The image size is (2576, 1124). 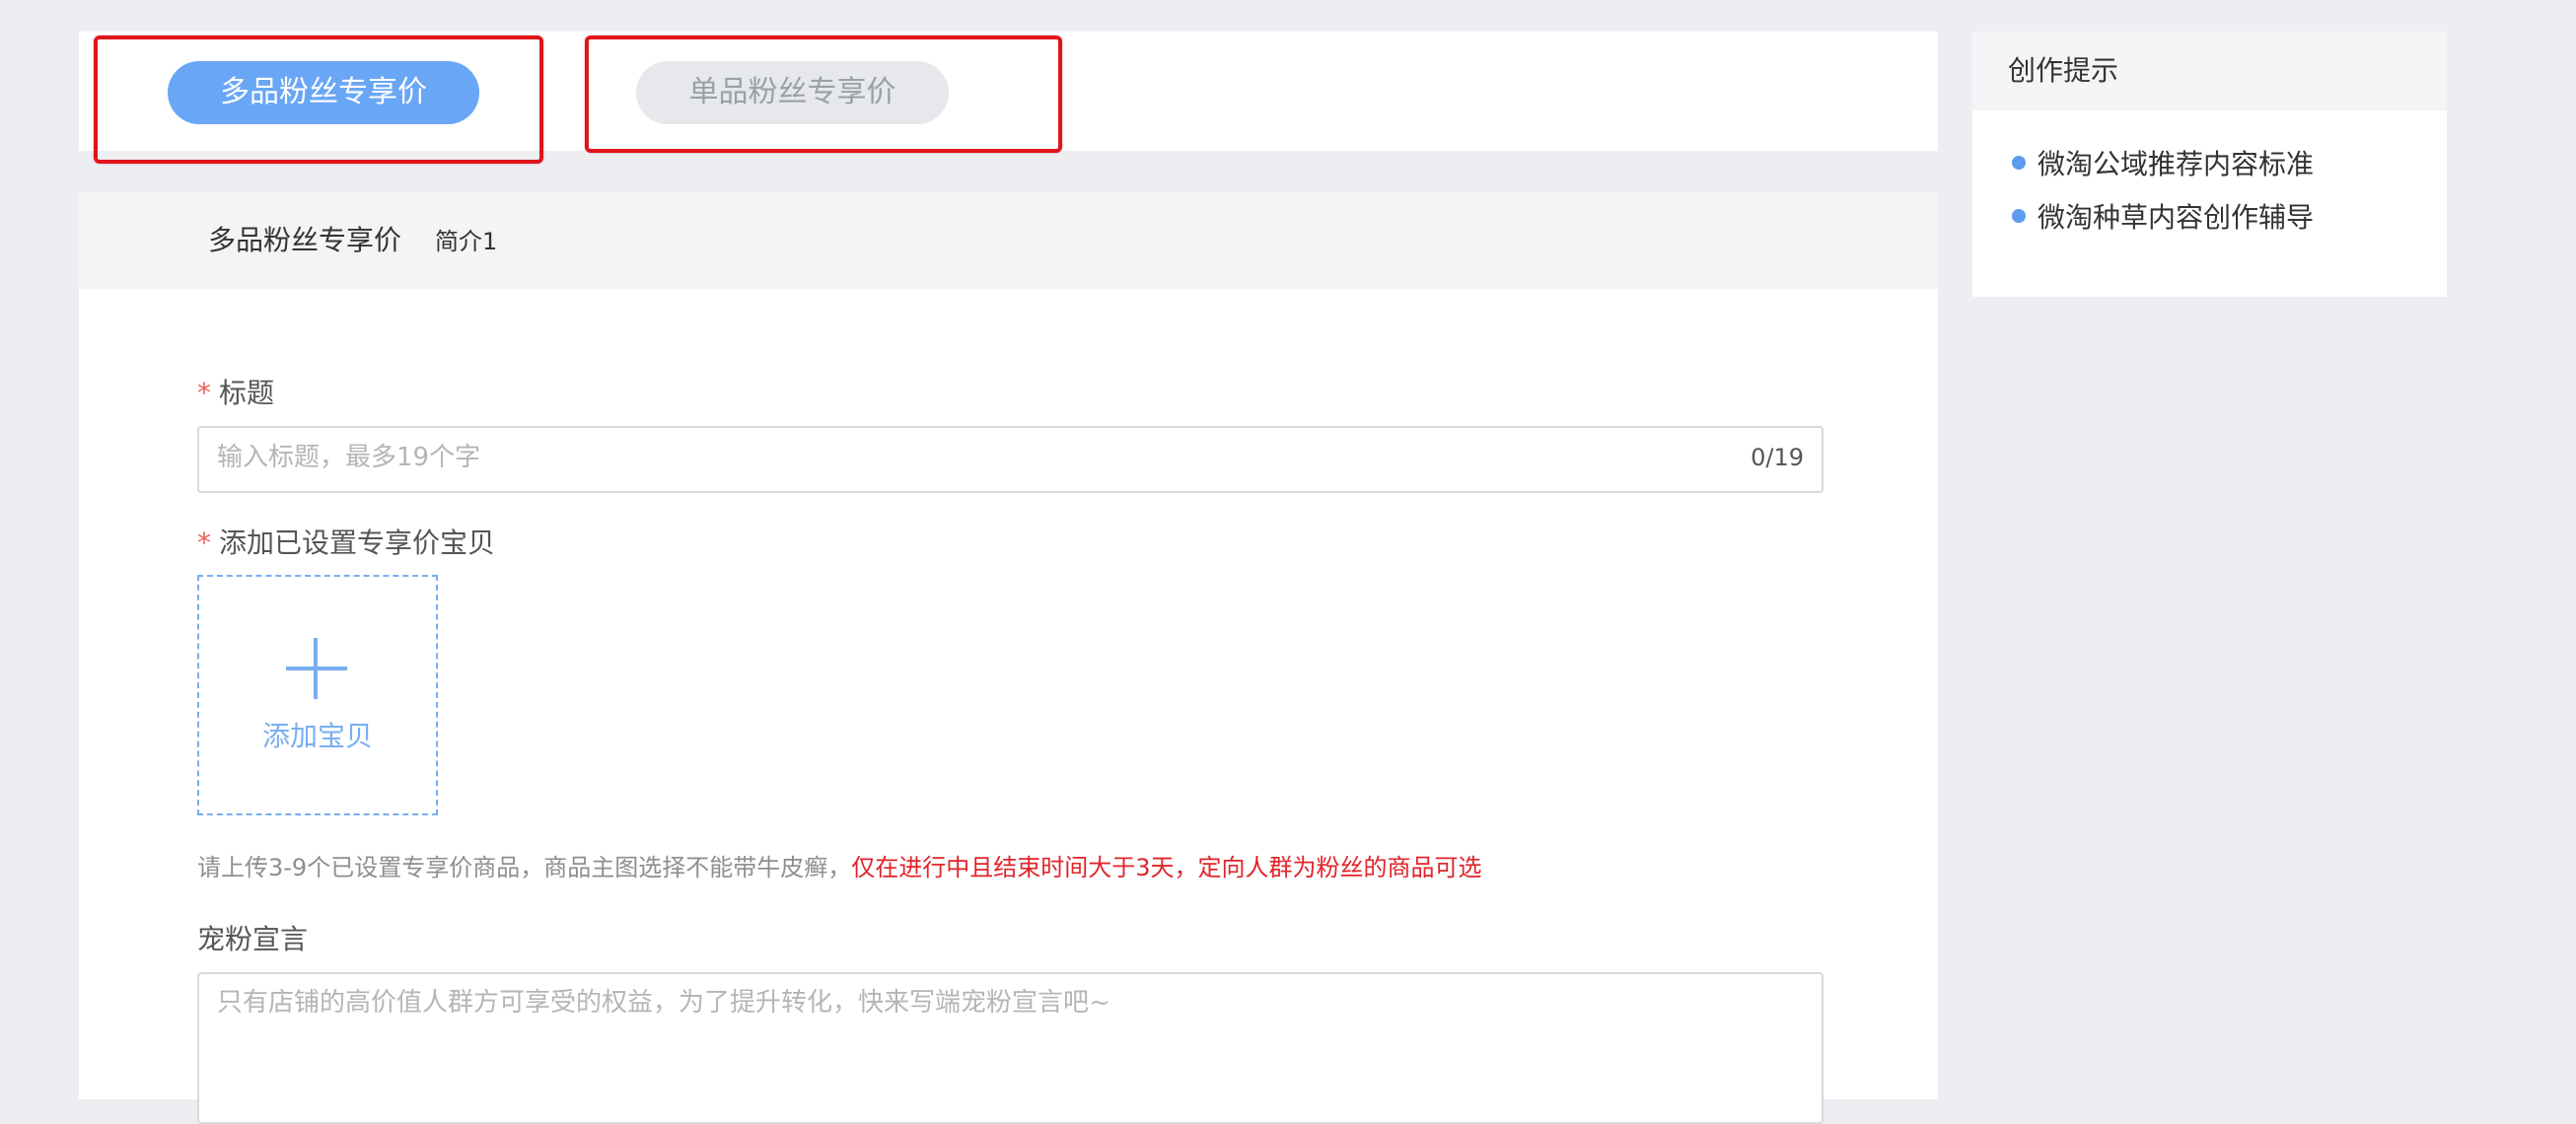 I want to click on creation-tips-panel: 创作提示 微淘公域推荐内容标准 微淘种草内容创作辅导, so click(x=2209, y=164).